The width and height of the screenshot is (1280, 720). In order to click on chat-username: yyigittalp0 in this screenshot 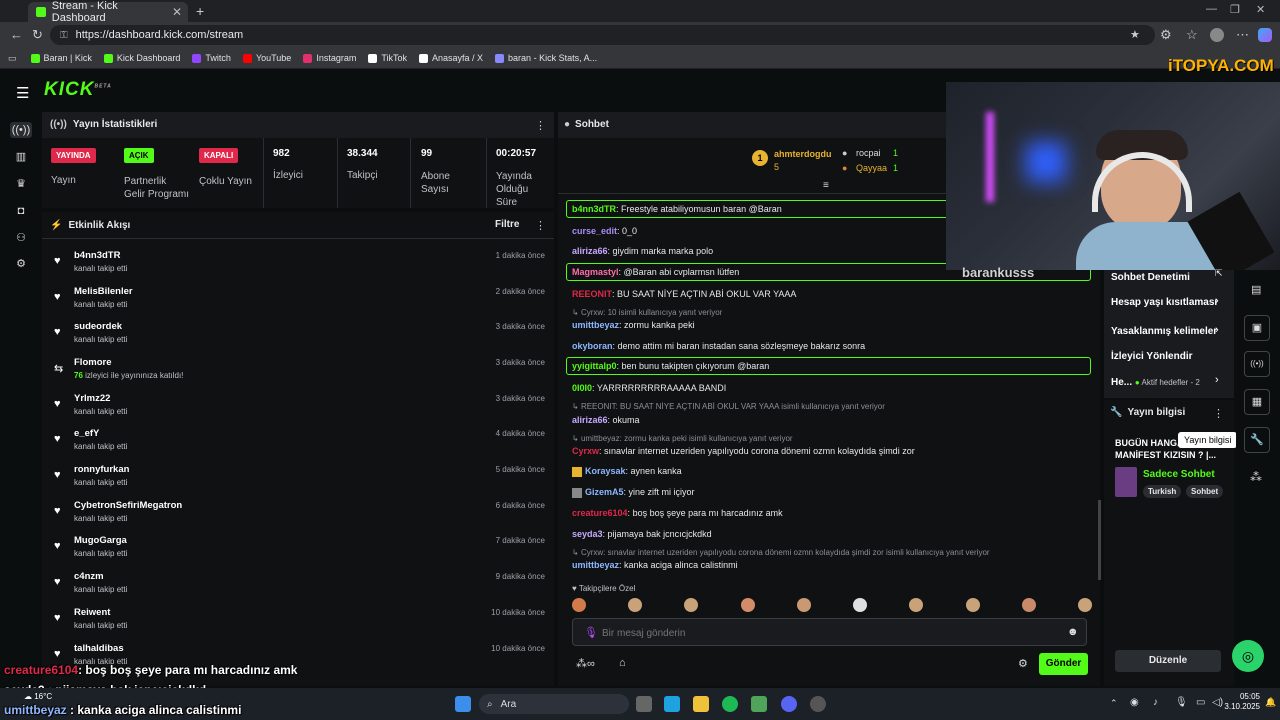, I will do `click(594, 366)`.